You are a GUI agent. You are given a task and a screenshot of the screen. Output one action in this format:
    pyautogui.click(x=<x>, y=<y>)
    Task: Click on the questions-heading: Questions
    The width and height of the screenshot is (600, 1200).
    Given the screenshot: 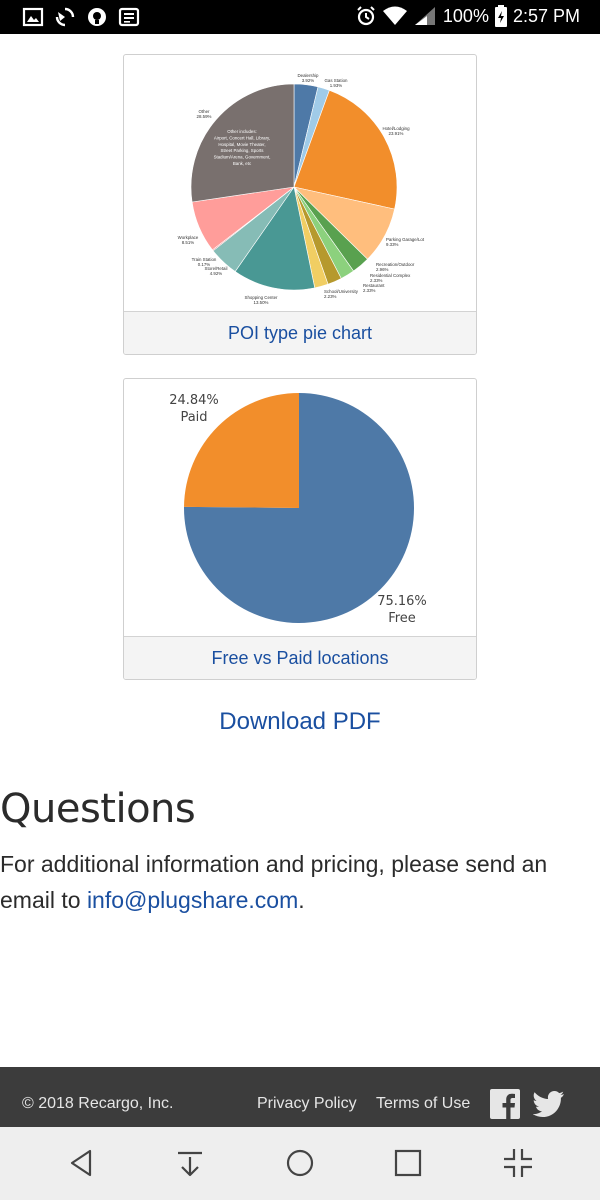 What is the action you would take?
    pyautogui.click(x=98, y=809)
    